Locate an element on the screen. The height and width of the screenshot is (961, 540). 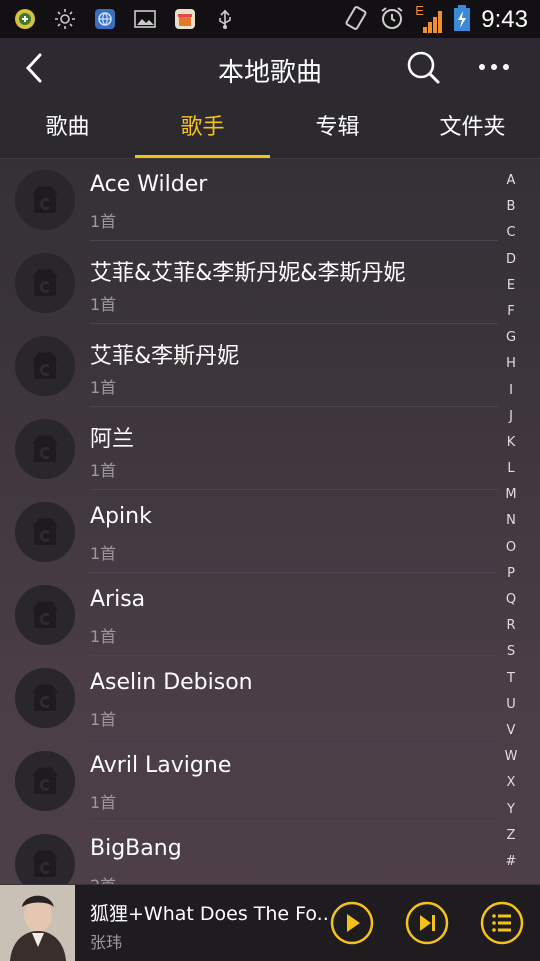
search-icon is located at coordinates (423, 67).